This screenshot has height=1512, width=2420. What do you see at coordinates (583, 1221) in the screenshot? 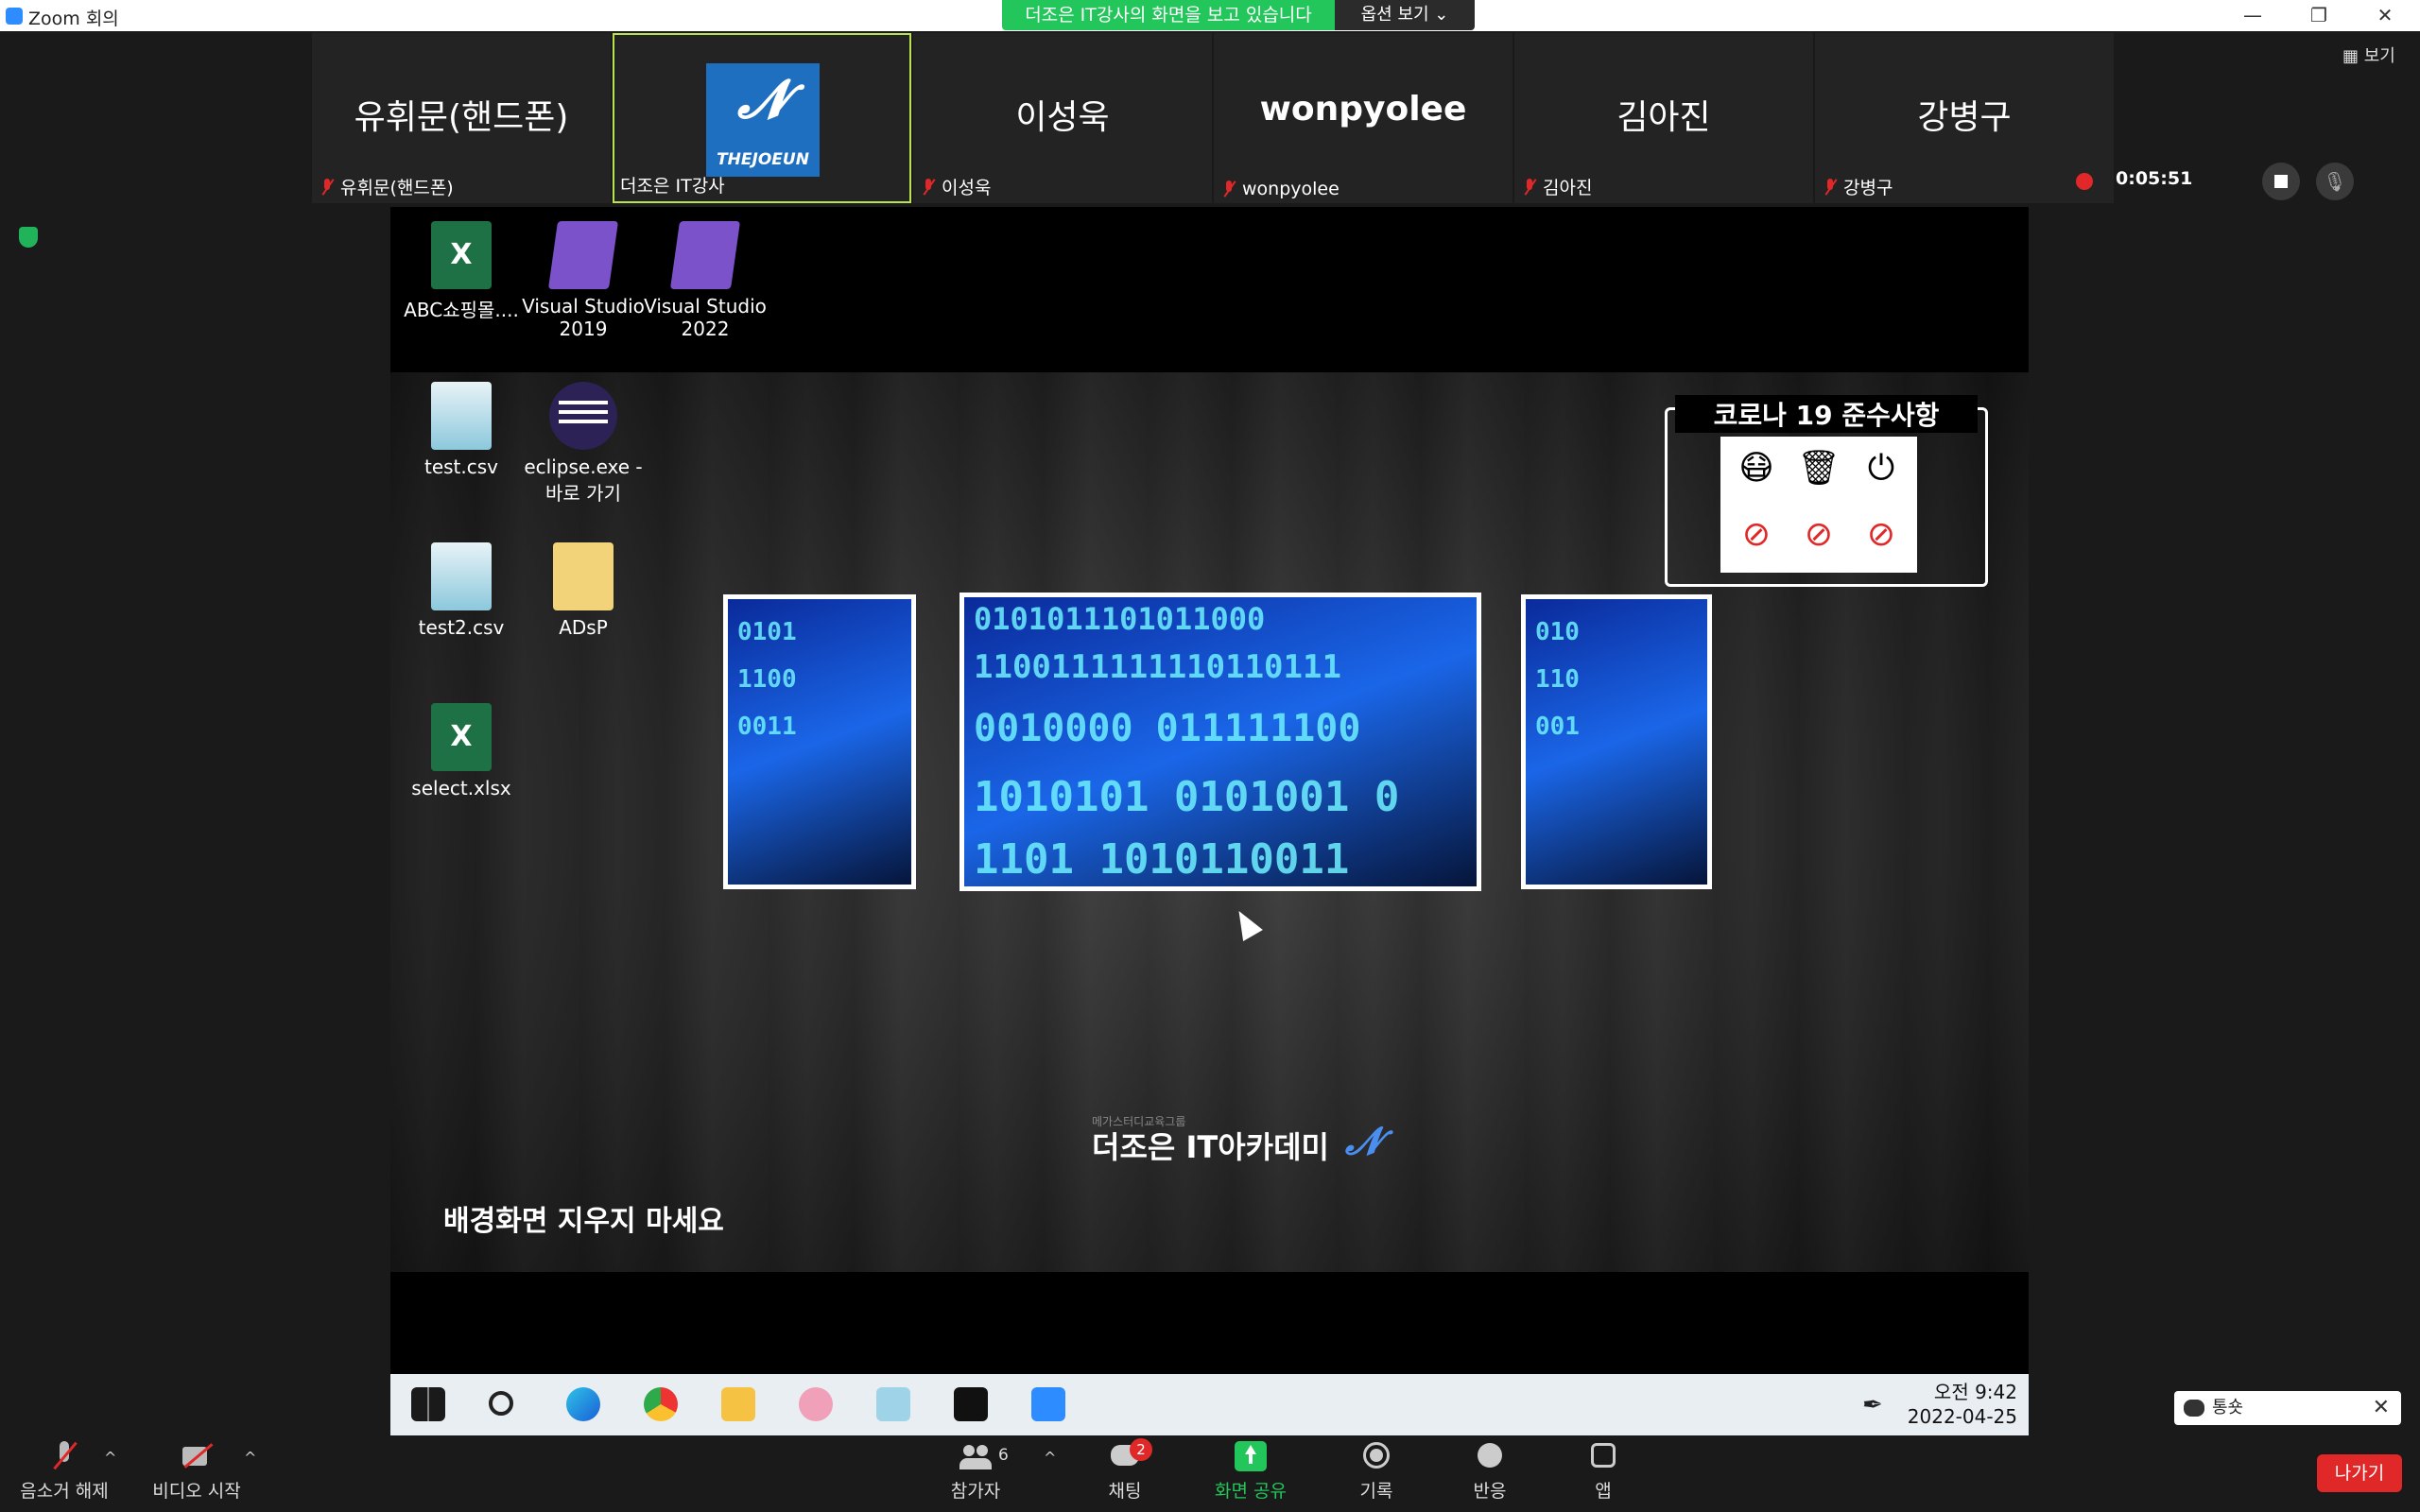
I see `wallpaper-notice: 배경화면 지우지 마세요` at bounding box center [583, 1221].